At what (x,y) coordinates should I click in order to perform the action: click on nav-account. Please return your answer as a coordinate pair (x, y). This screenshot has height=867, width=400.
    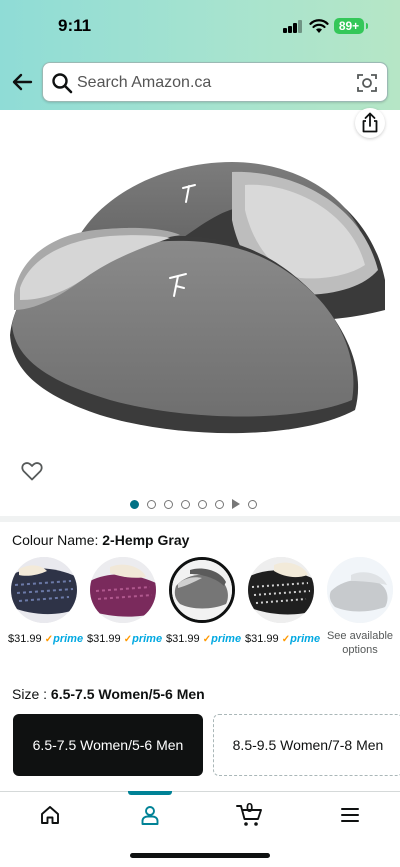
    Looking at the image, I should click on (150, 814).